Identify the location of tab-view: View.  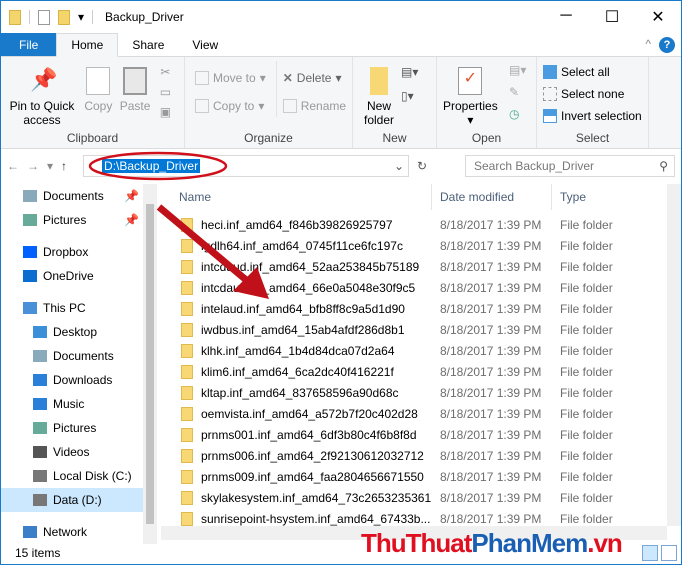
(205, 44).